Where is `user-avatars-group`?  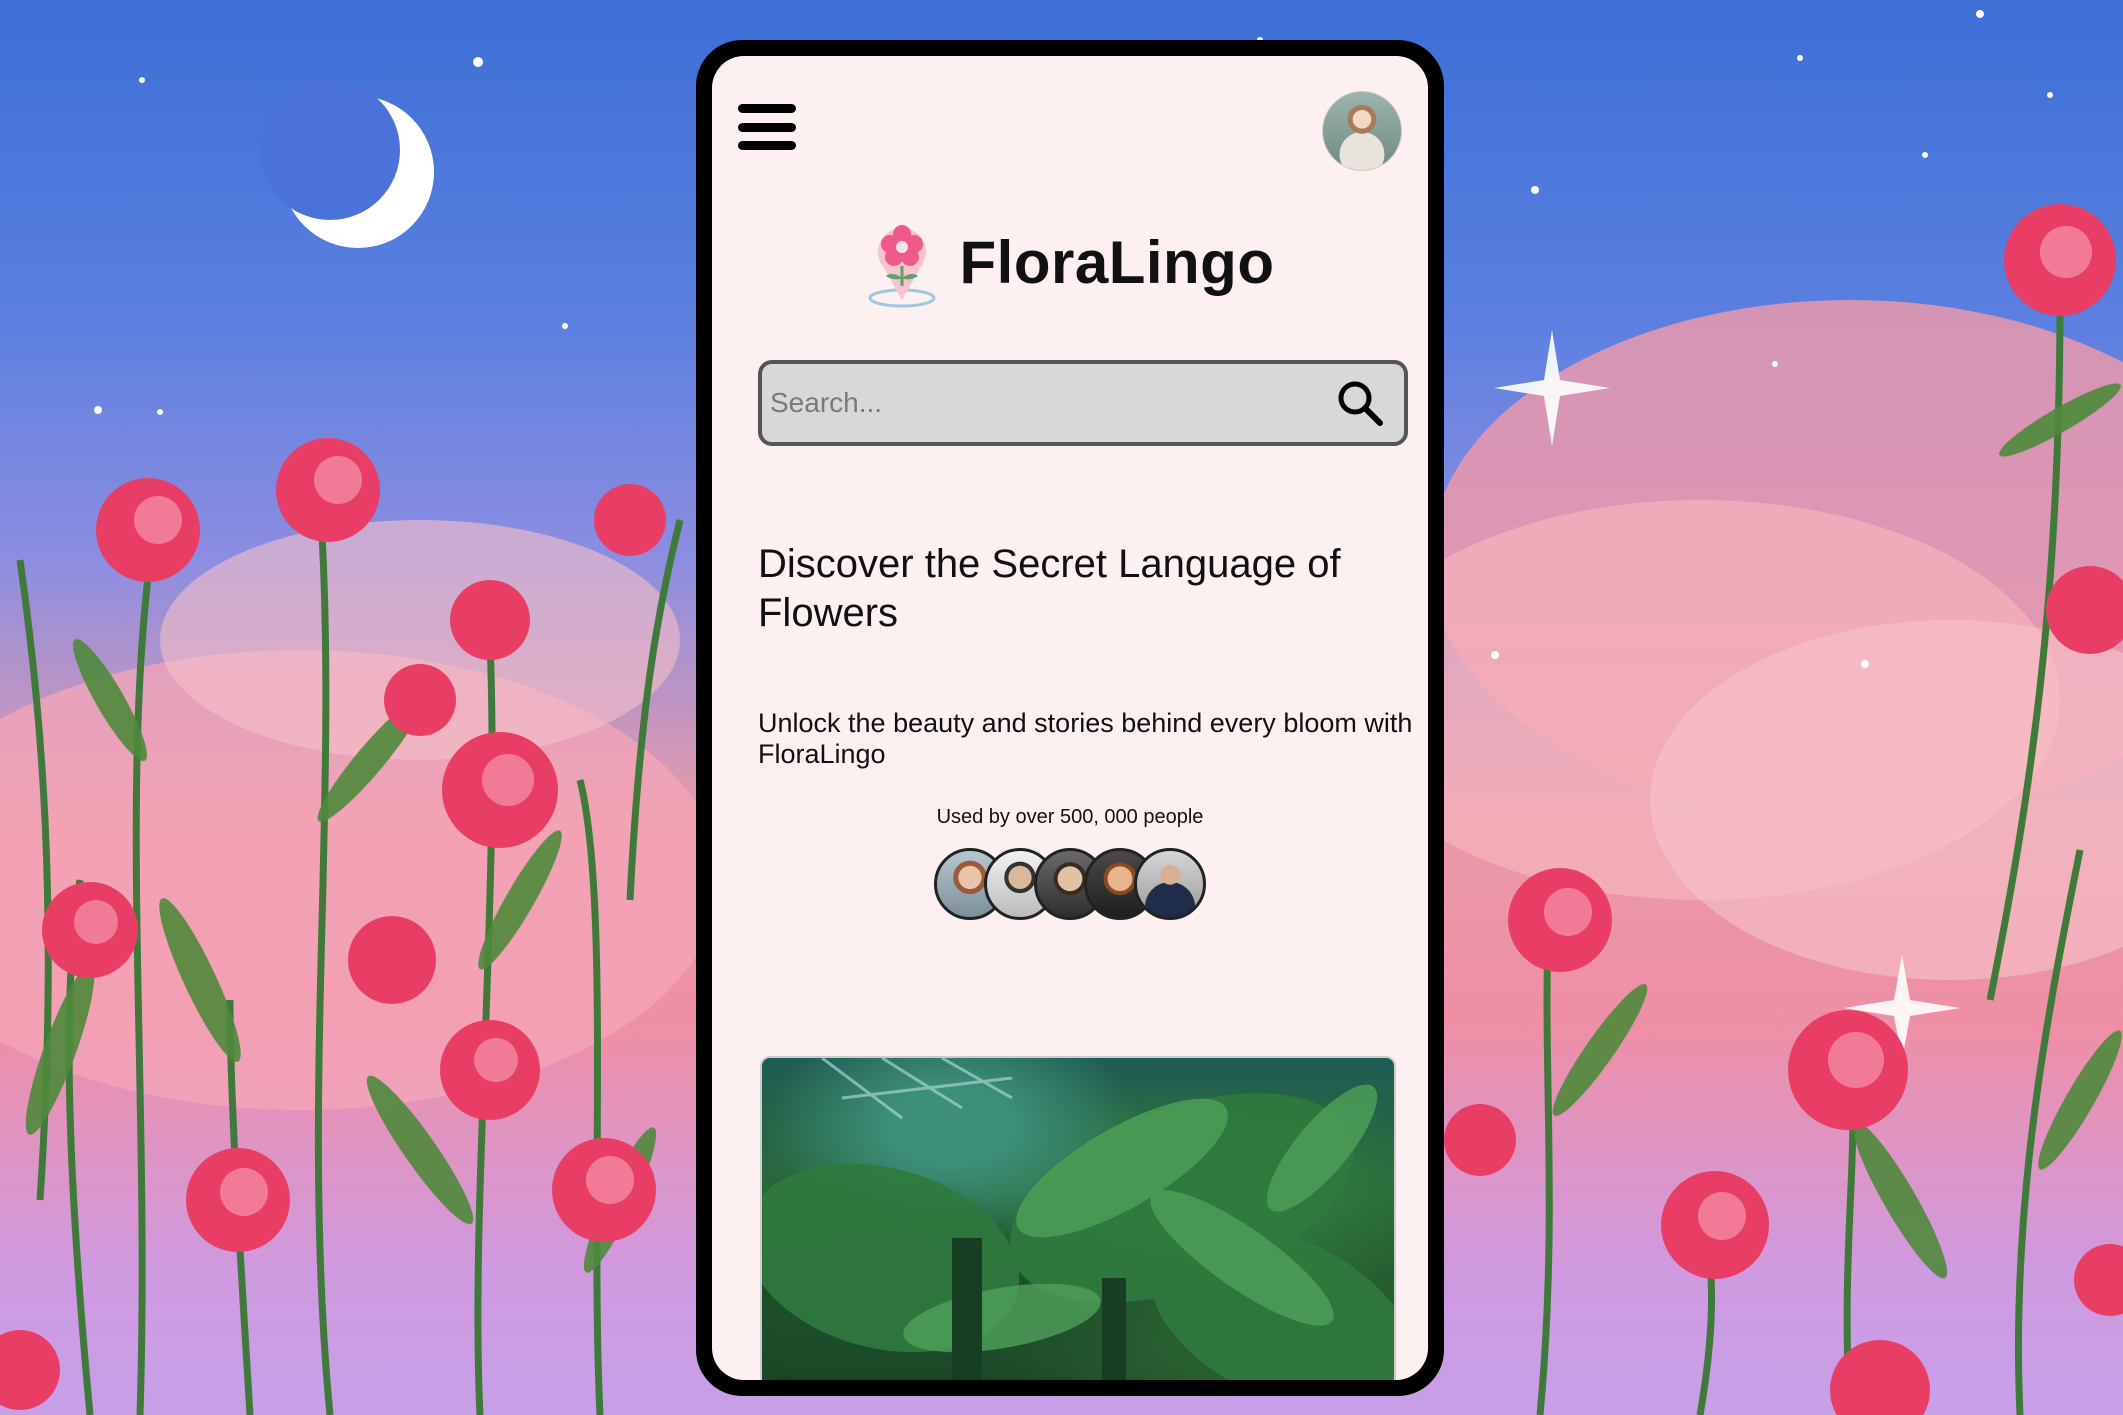
user-avatars-group is located at coordinates (1070, 884).